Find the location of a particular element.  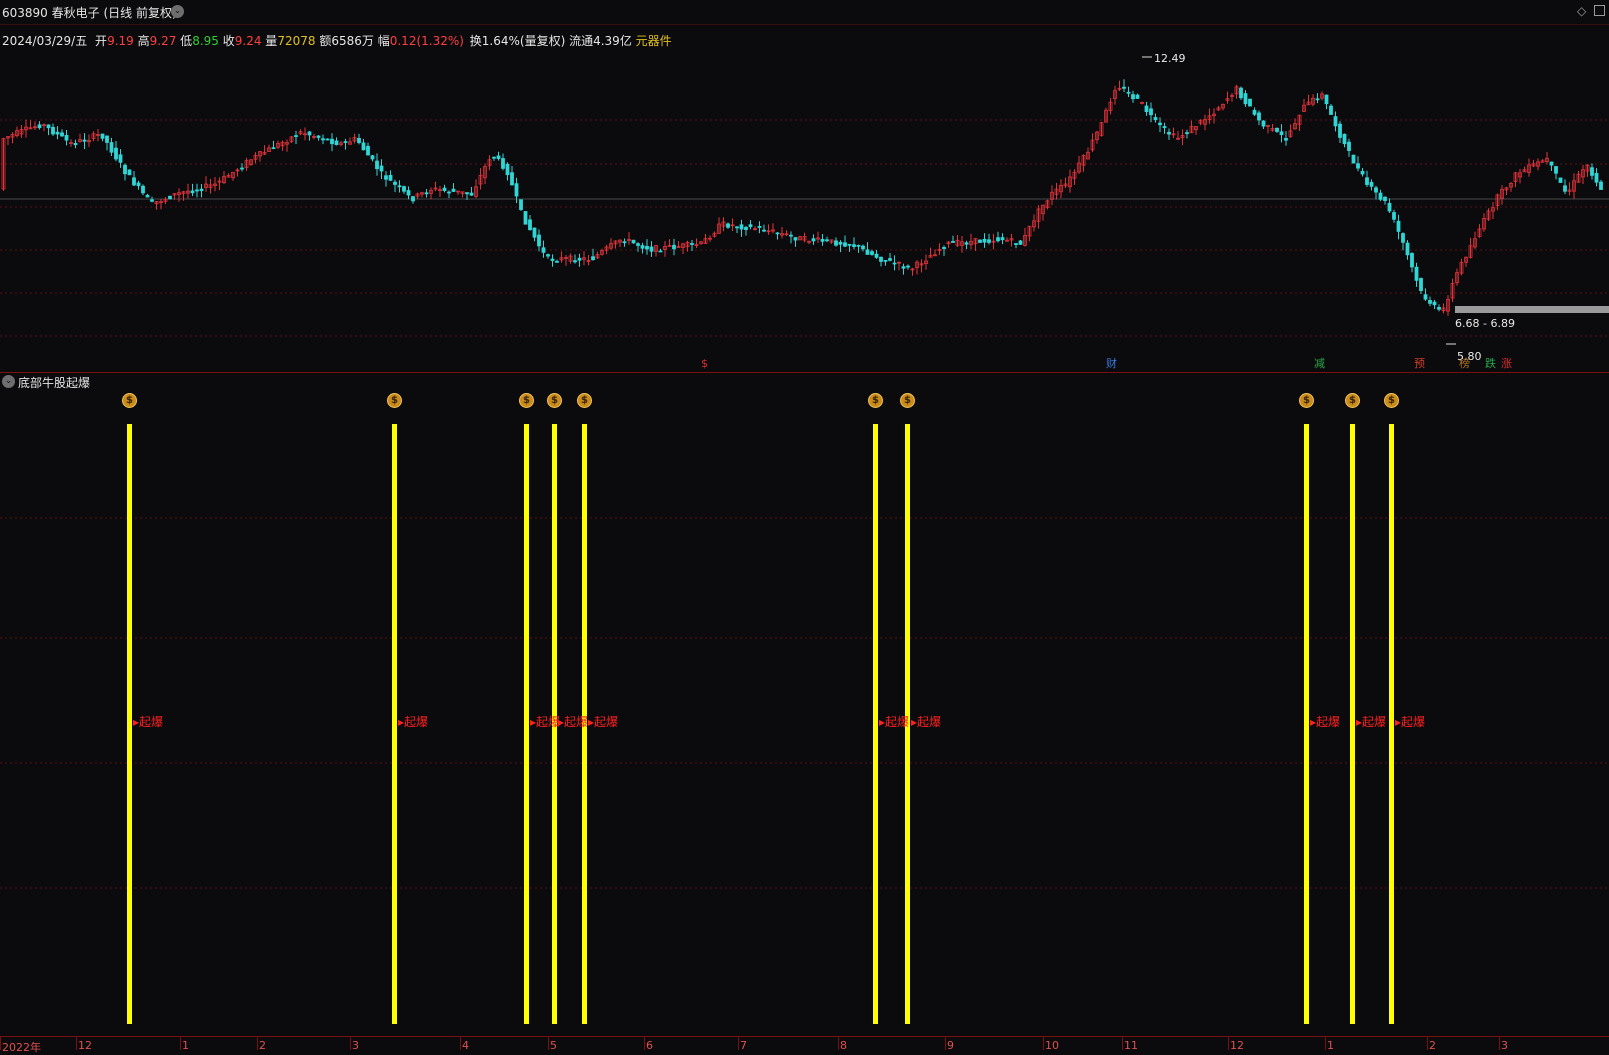

event-badge: 涨 is located at coordinates (1506, 363).